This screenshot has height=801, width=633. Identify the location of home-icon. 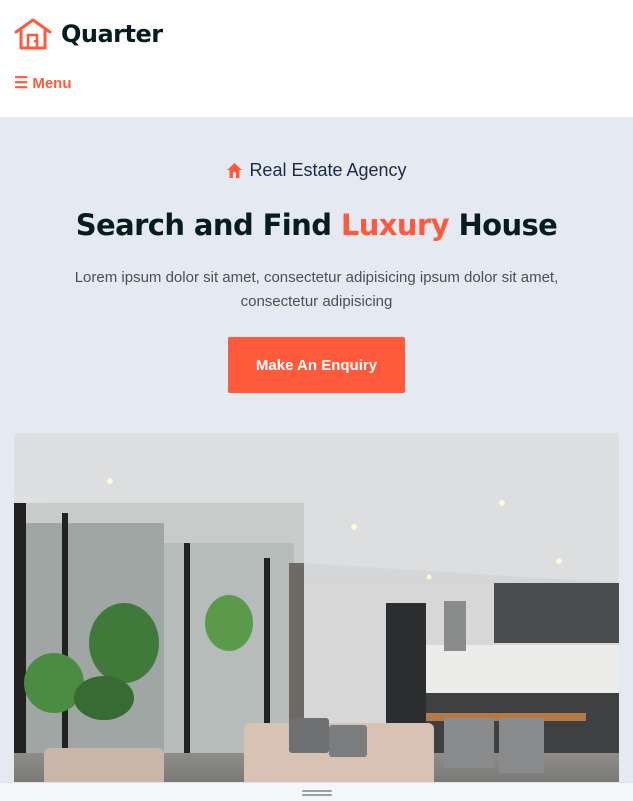
(235, 170).